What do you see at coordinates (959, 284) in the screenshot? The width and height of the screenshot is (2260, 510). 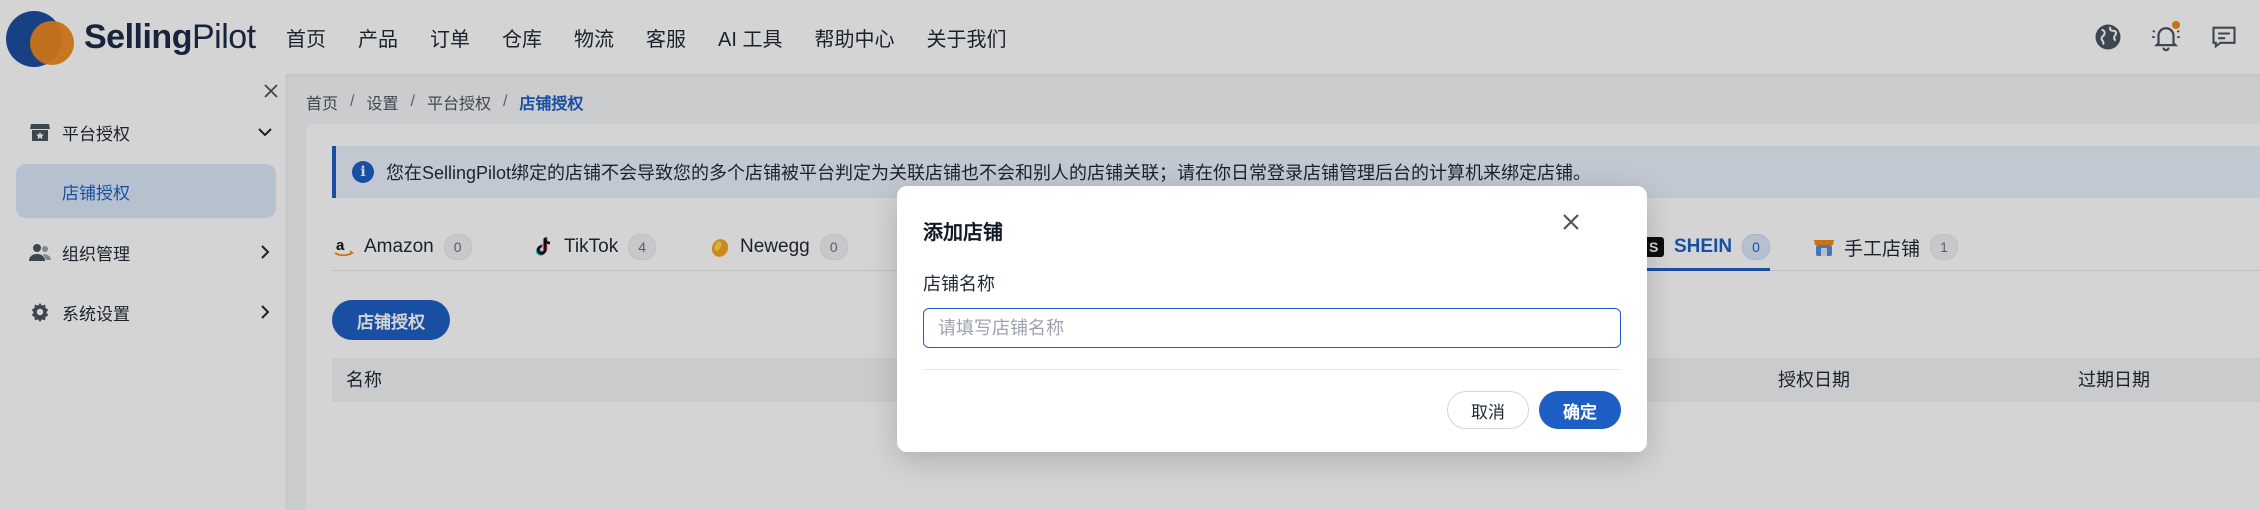 I see `store-name-label: 店铺名称` at bounding box center [959, 284].